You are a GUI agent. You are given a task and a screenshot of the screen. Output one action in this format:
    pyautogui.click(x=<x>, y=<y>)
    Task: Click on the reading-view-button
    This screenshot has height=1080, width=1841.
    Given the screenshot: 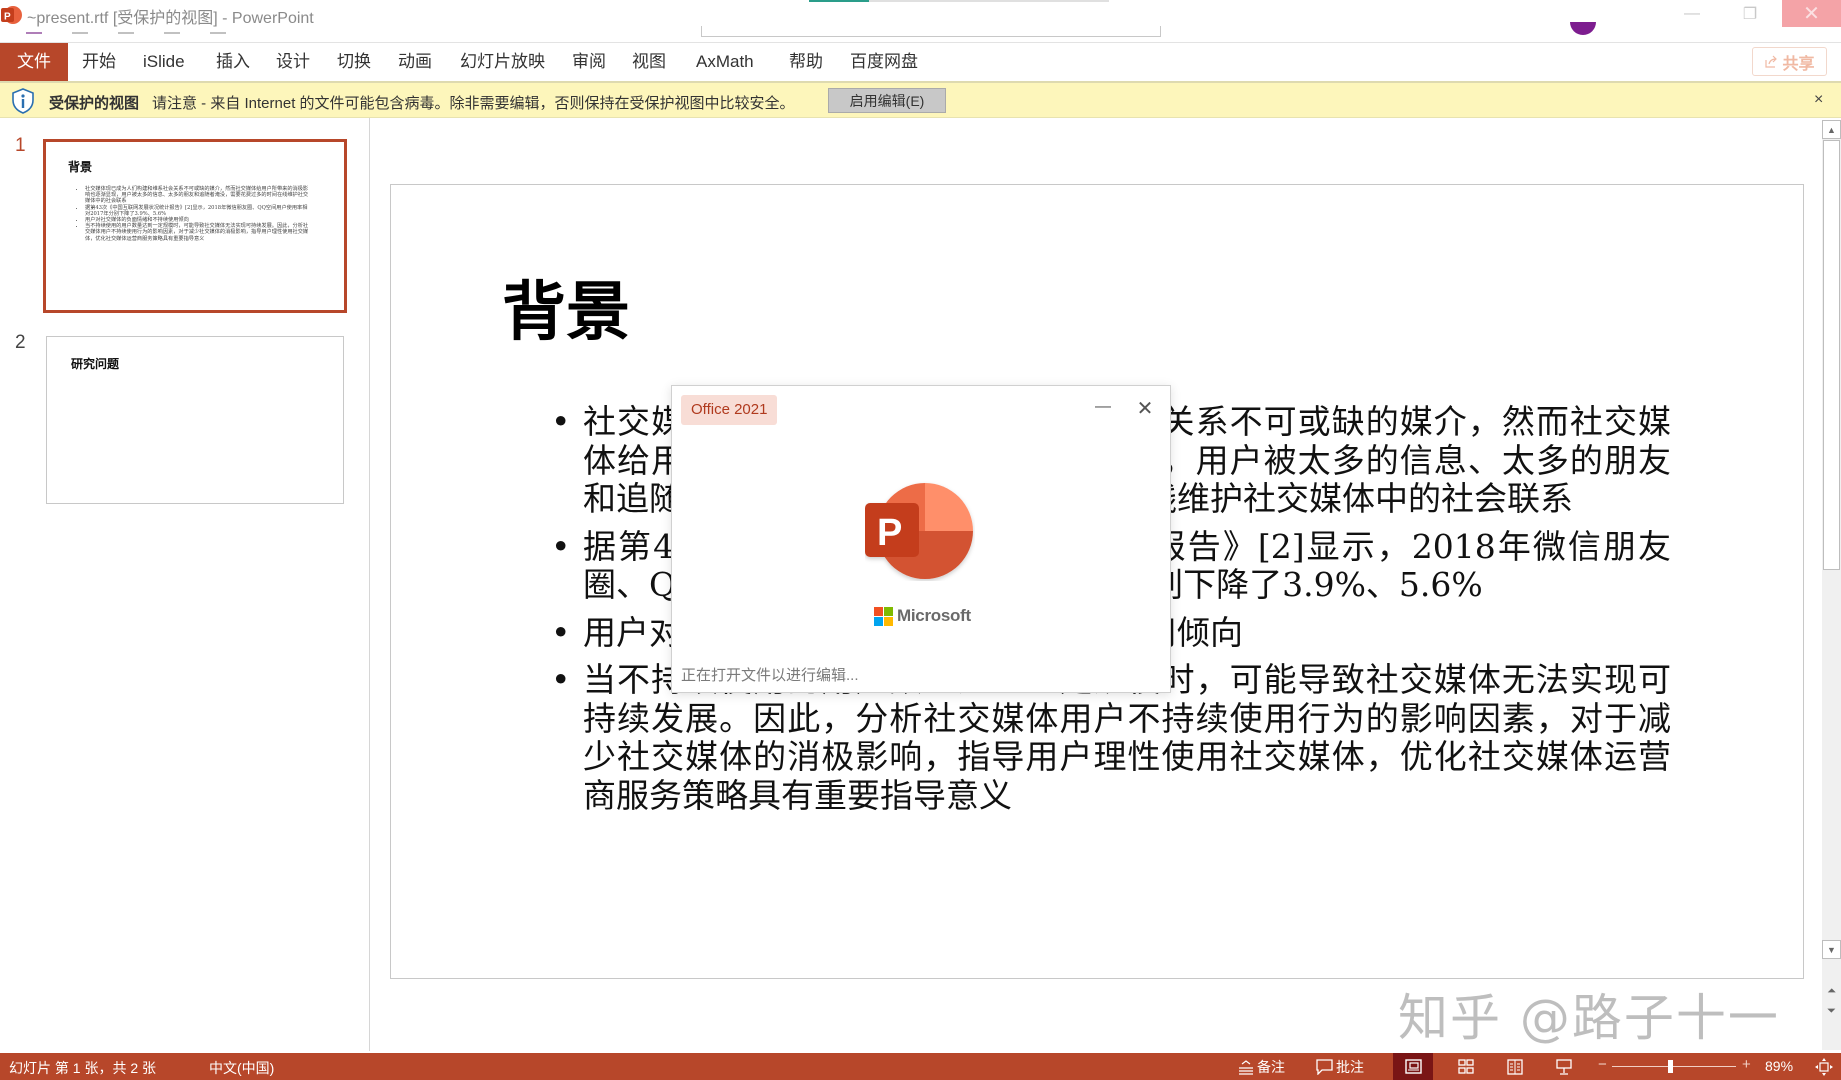 What is the action you would take?
    pyautogui.click(x=1515, y=1066)
    